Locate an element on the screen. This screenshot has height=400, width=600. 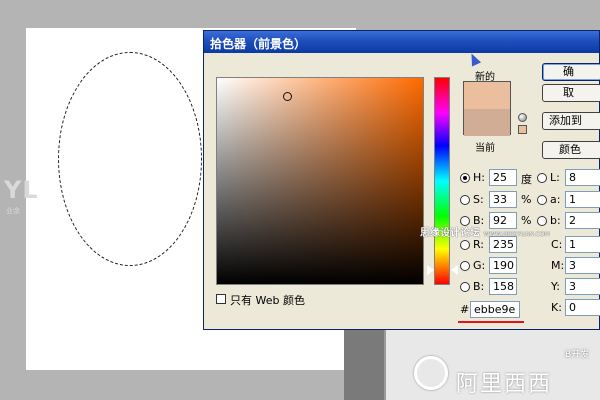
lab-a-row: a: 1 is located at coordinates (568, 200).